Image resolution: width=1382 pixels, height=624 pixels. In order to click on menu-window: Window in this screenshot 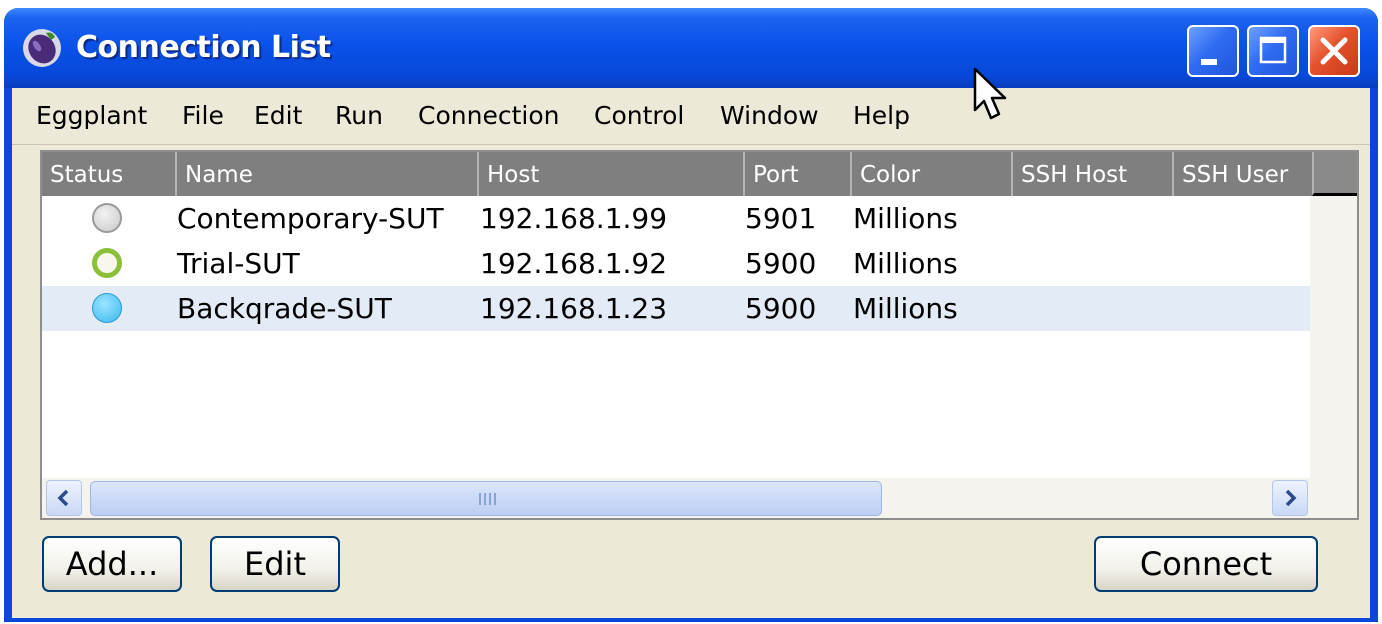, I will do `click(769, 116)`.